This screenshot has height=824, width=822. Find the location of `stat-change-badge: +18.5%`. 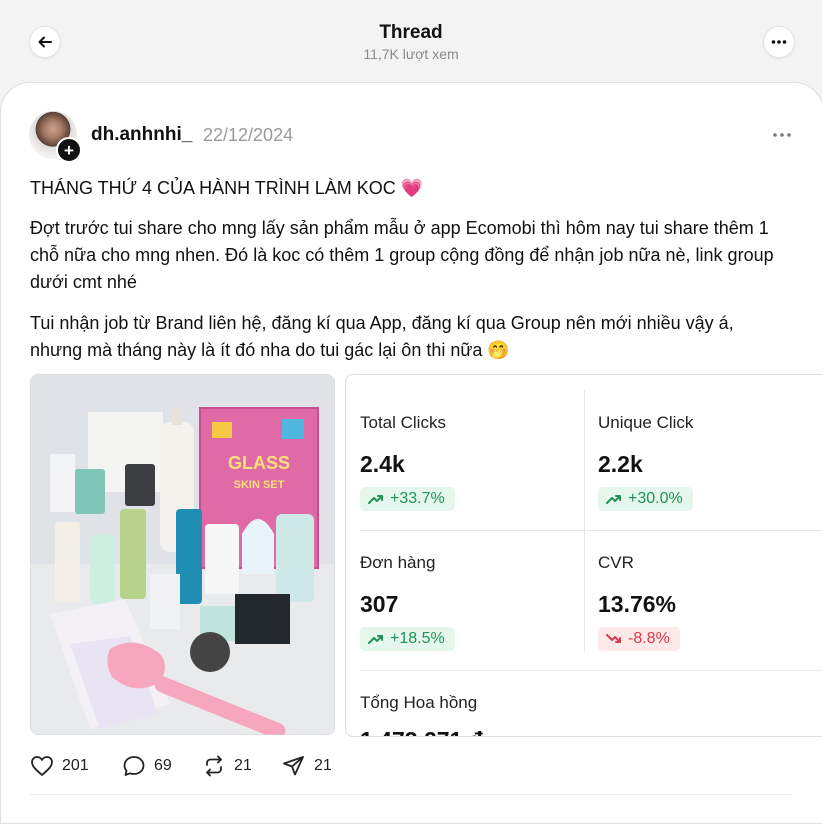

stat-change-badge: +18.5% is located at coordinates (407, 639).